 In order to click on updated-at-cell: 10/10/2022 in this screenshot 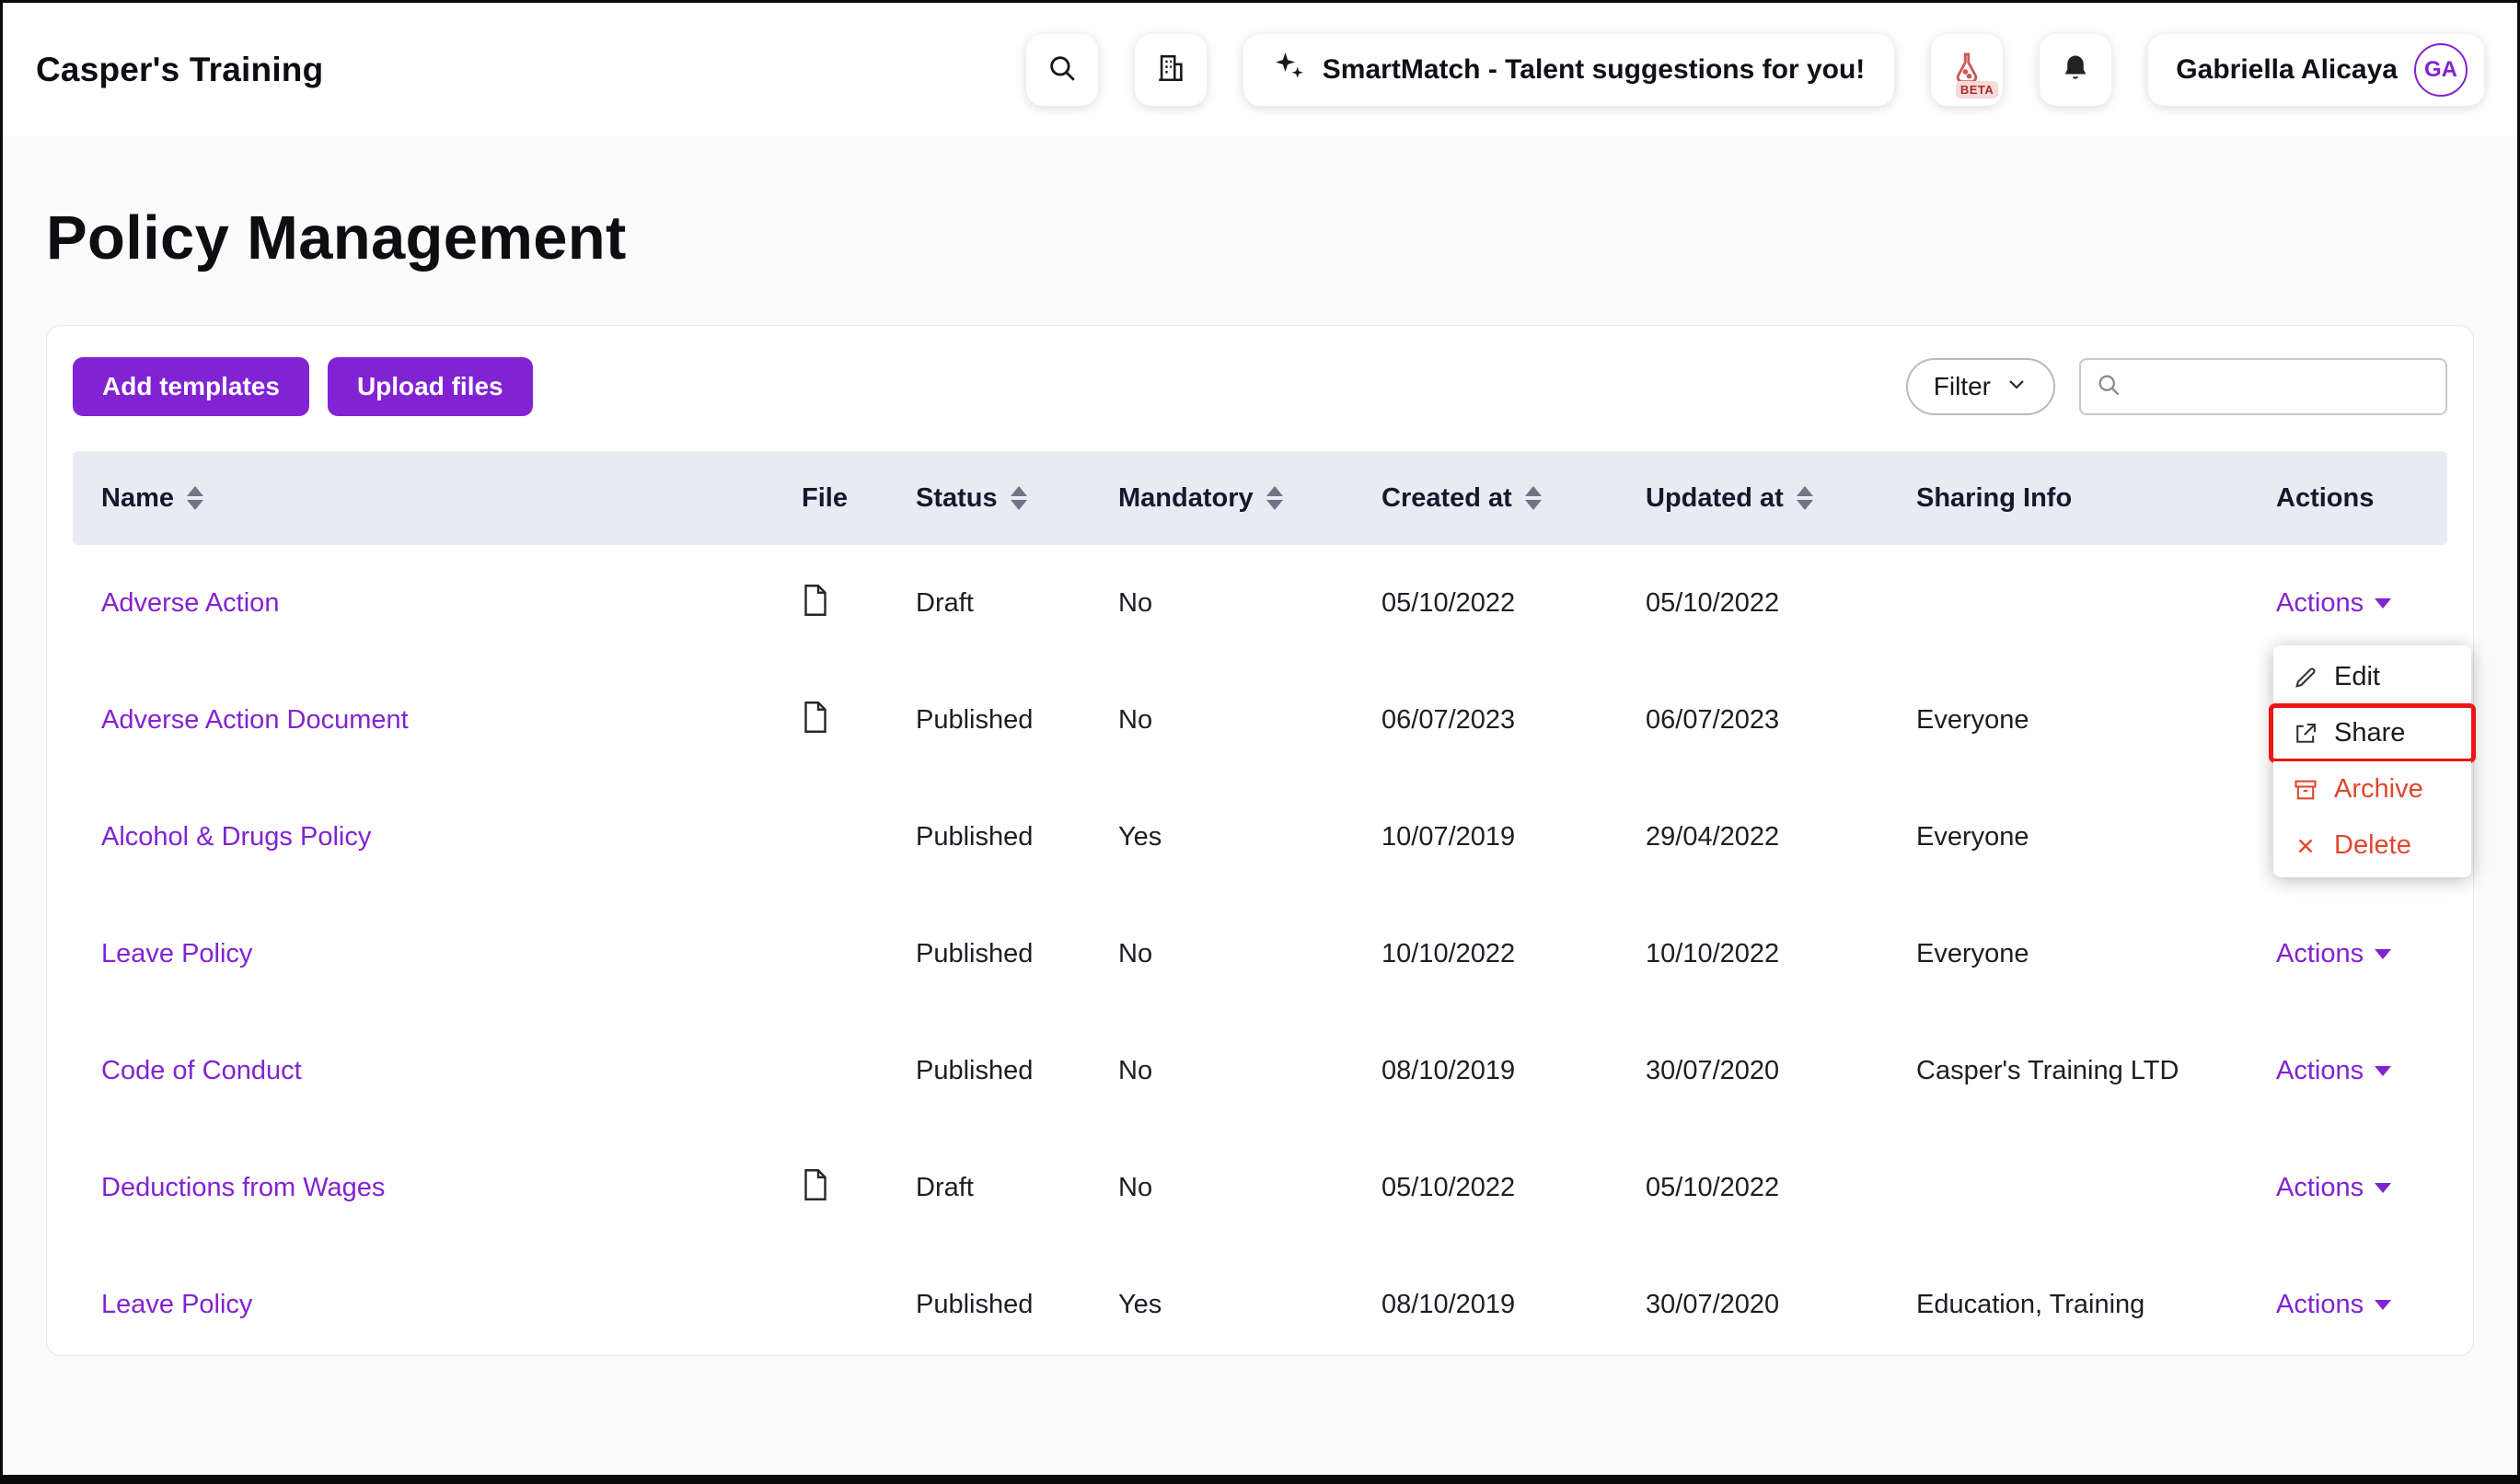, I will do `click(1713, 953)`.